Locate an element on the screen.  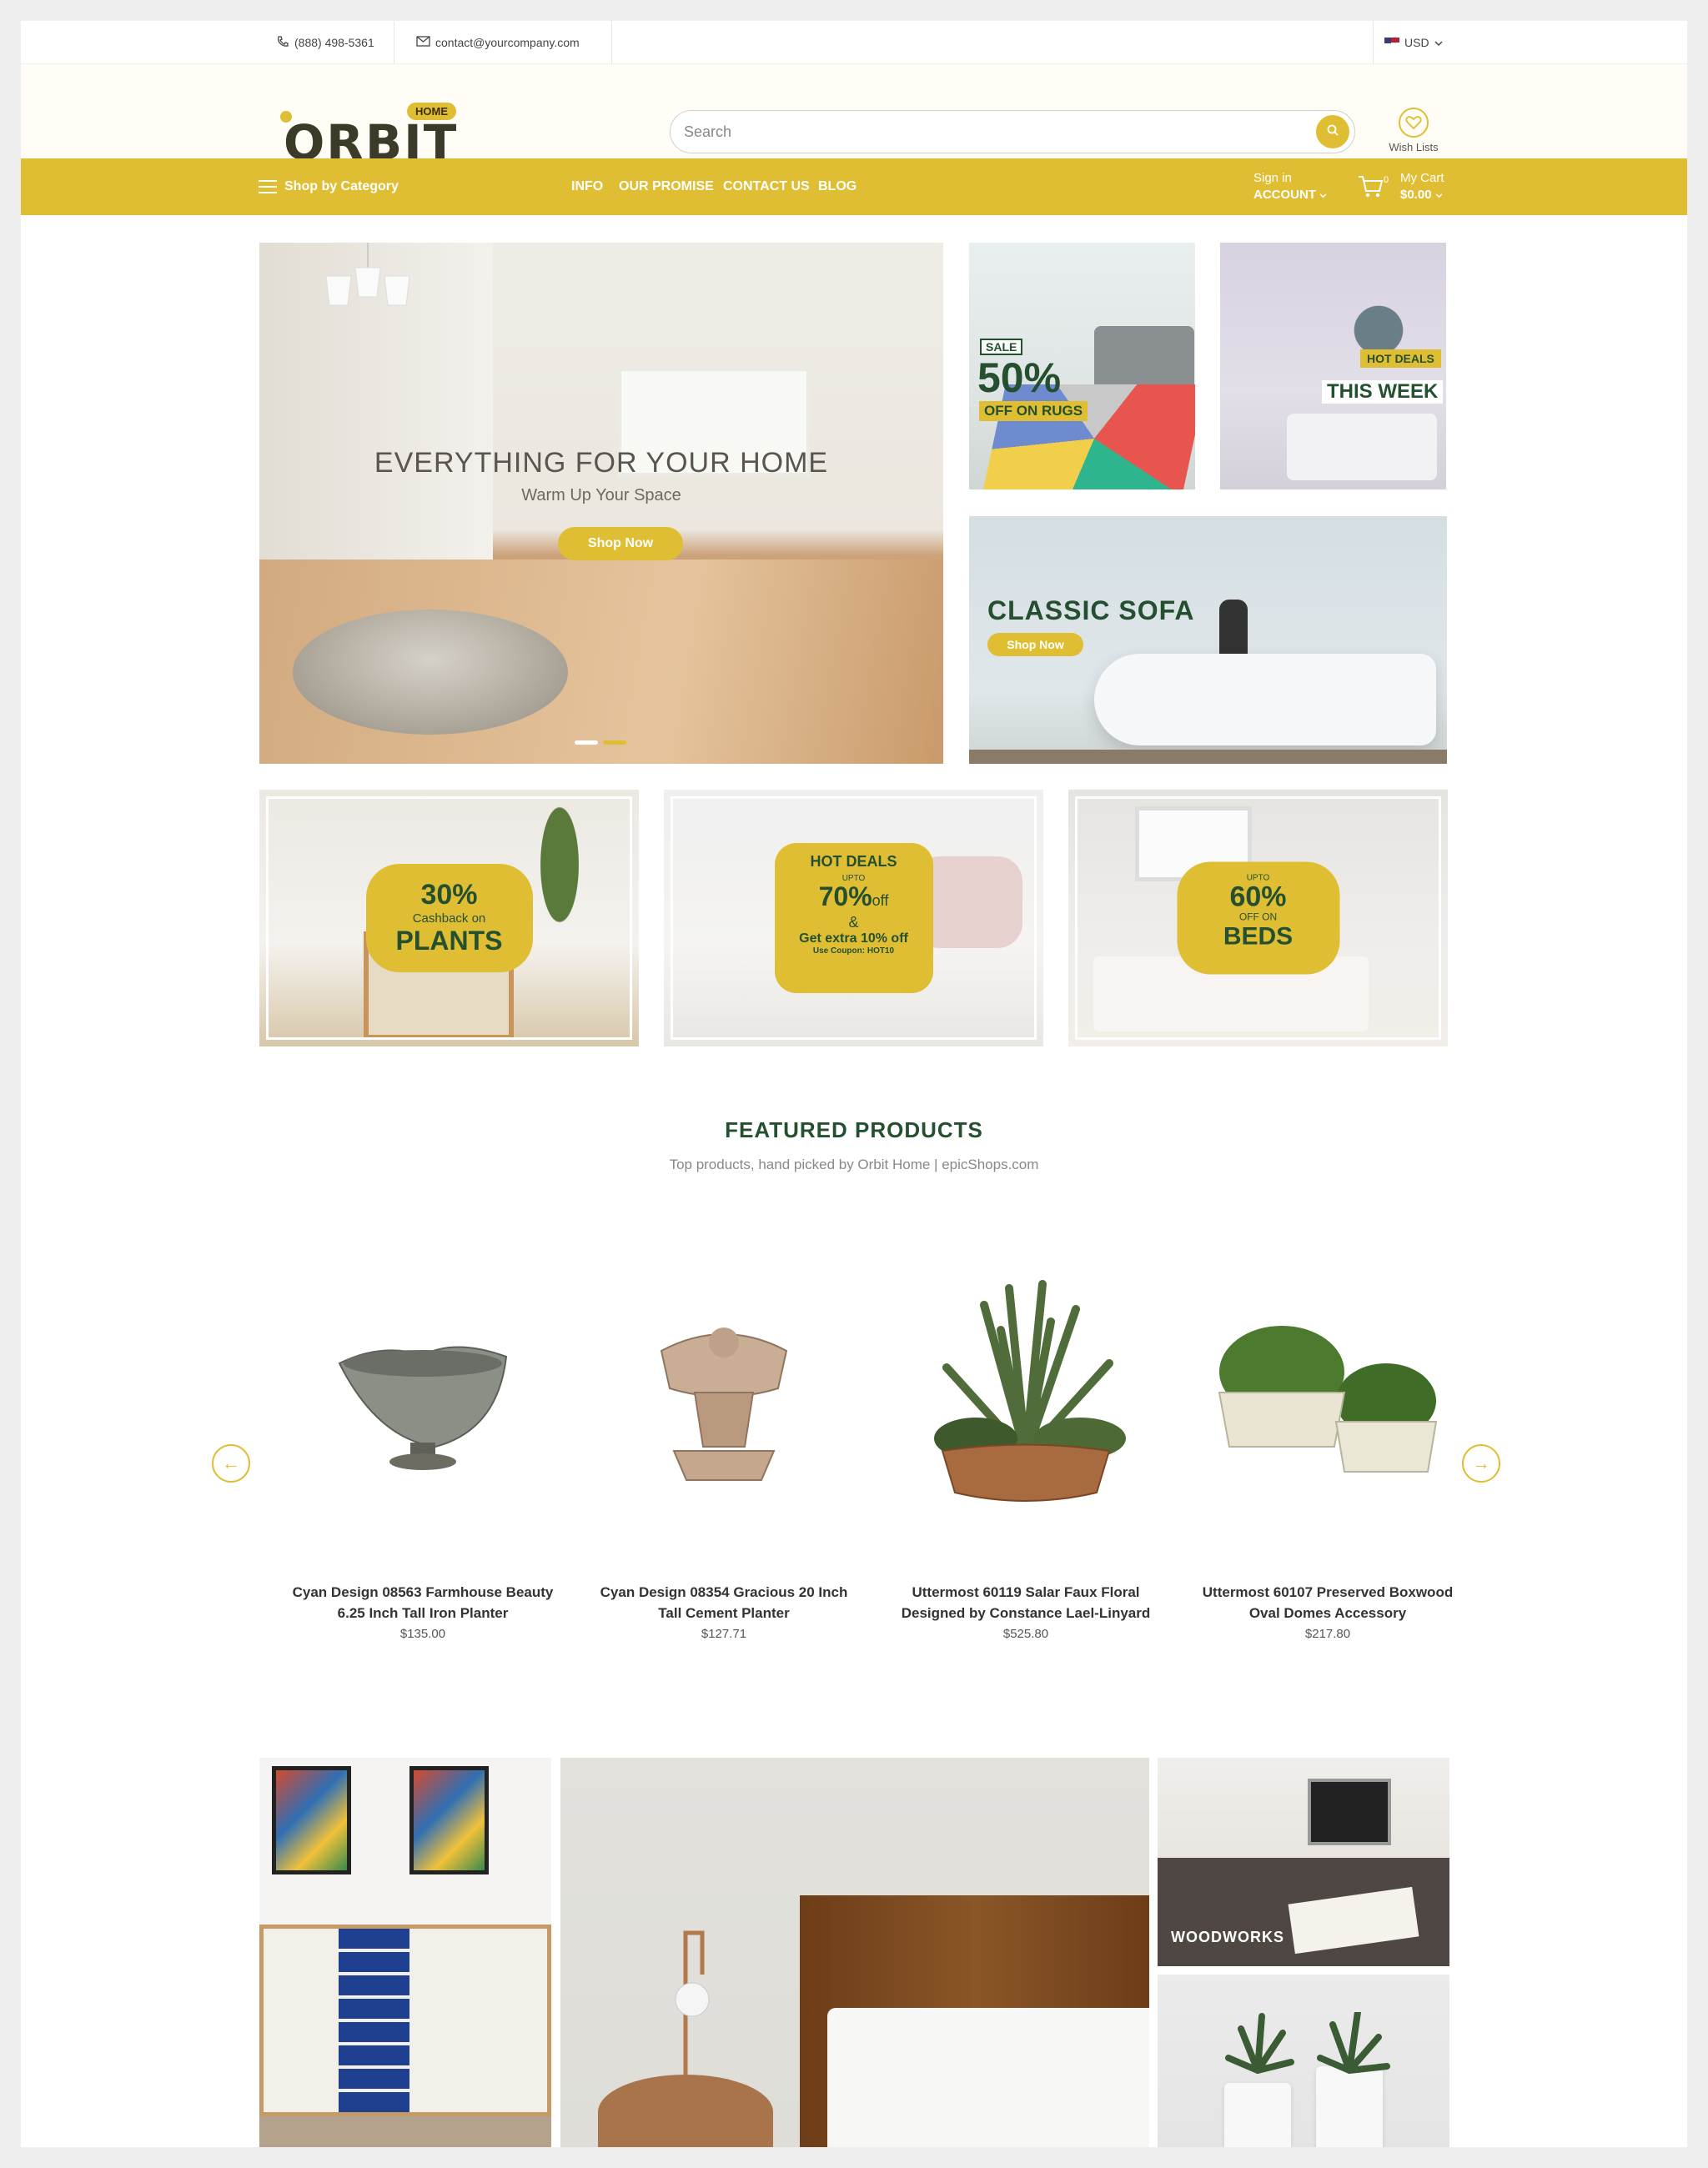
hot-deals-title: HOT DEALS is located at coordinates (853, 861).